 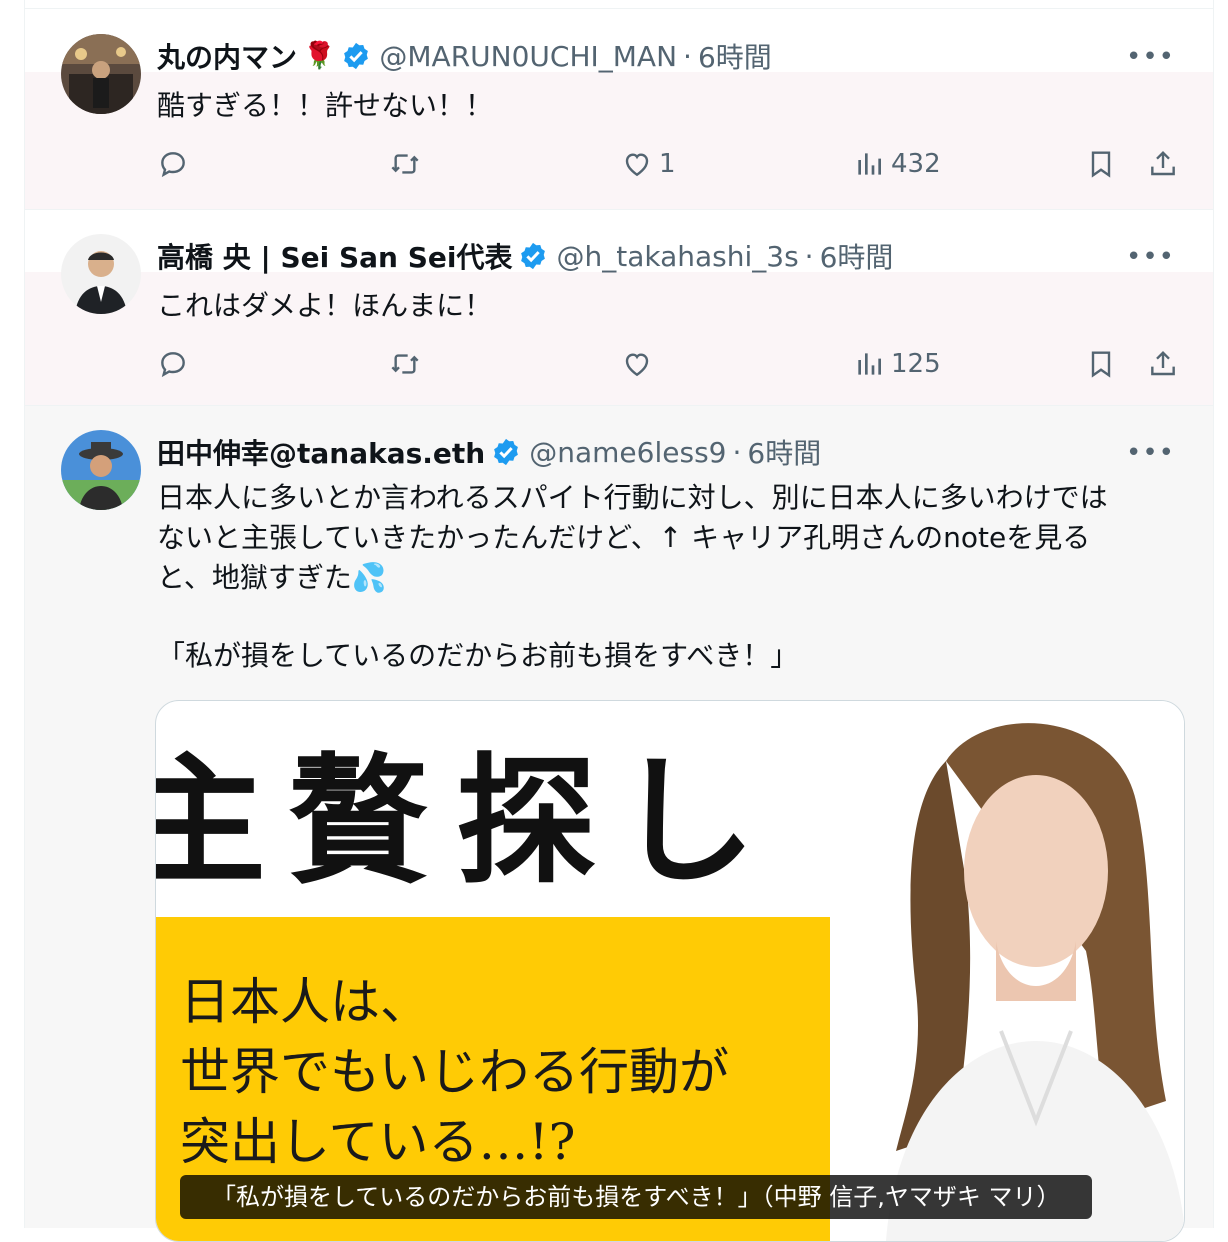 I want to click on like-count: 1, so click(x=667, y=164).